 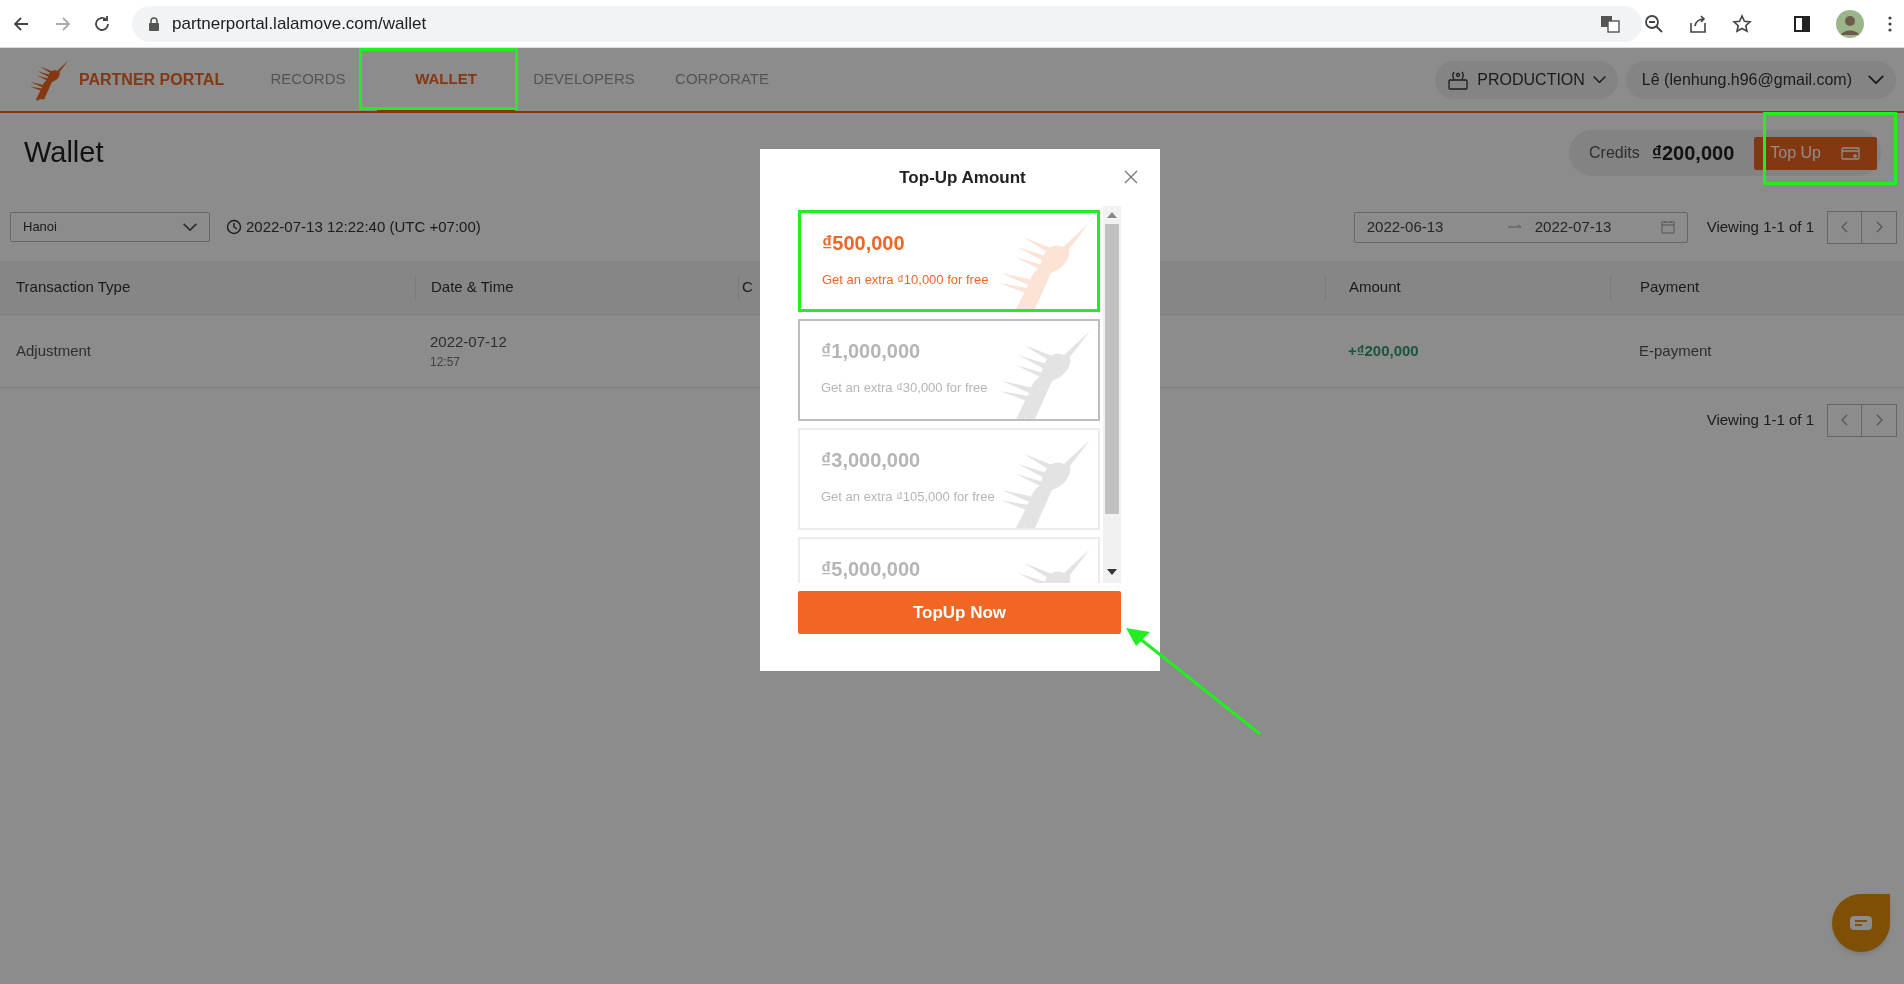 What do you see at coordinates (949, 479) in the screenshot?
I see `amount-option: ₫3,000,000 Get an extra ₫105,000 for free` at bounding box center [949, 479].